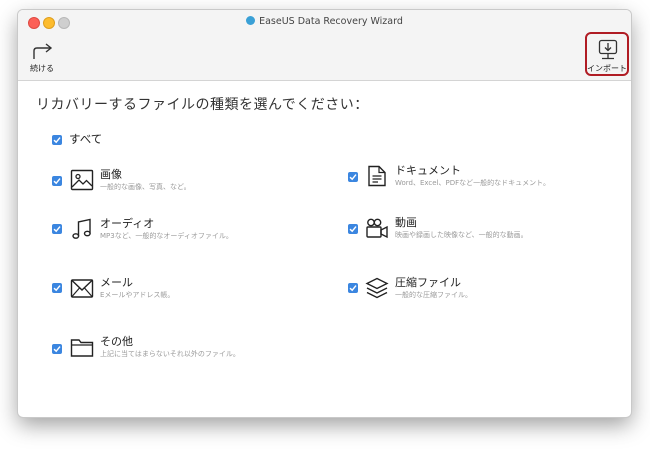 The width and height of the screenshot is (650, 455). Describe the element at coordinates (127, 223) in the screenshot. I see `category-title: オーディオ` at that location.